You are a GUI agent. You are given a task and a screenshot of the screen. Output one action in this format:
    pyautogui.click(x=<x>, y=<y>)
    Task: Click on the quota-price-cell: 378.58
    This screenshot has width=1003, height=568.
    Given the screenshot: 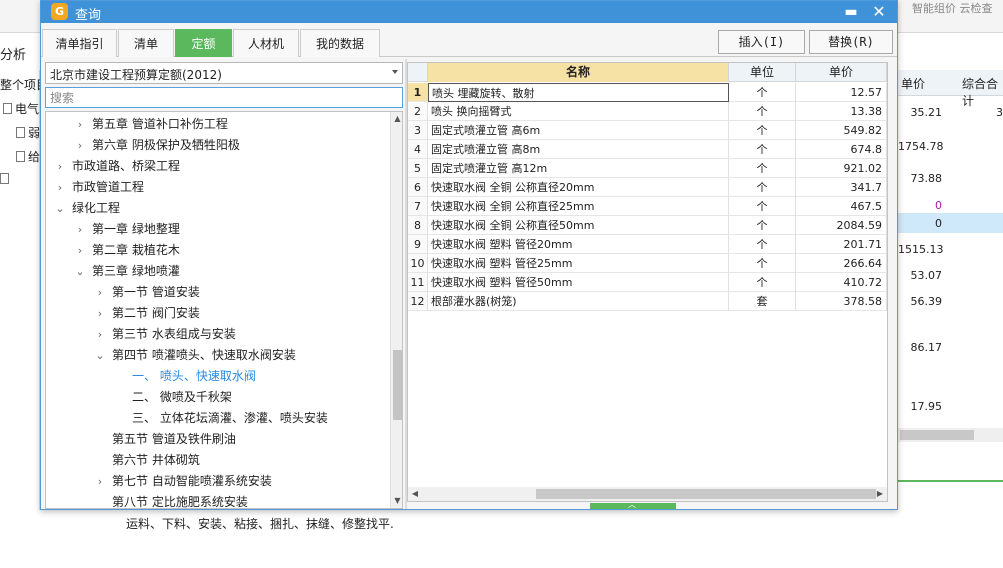 What is the action you would take?
    pyautogui.click(x=841, y=301)
    